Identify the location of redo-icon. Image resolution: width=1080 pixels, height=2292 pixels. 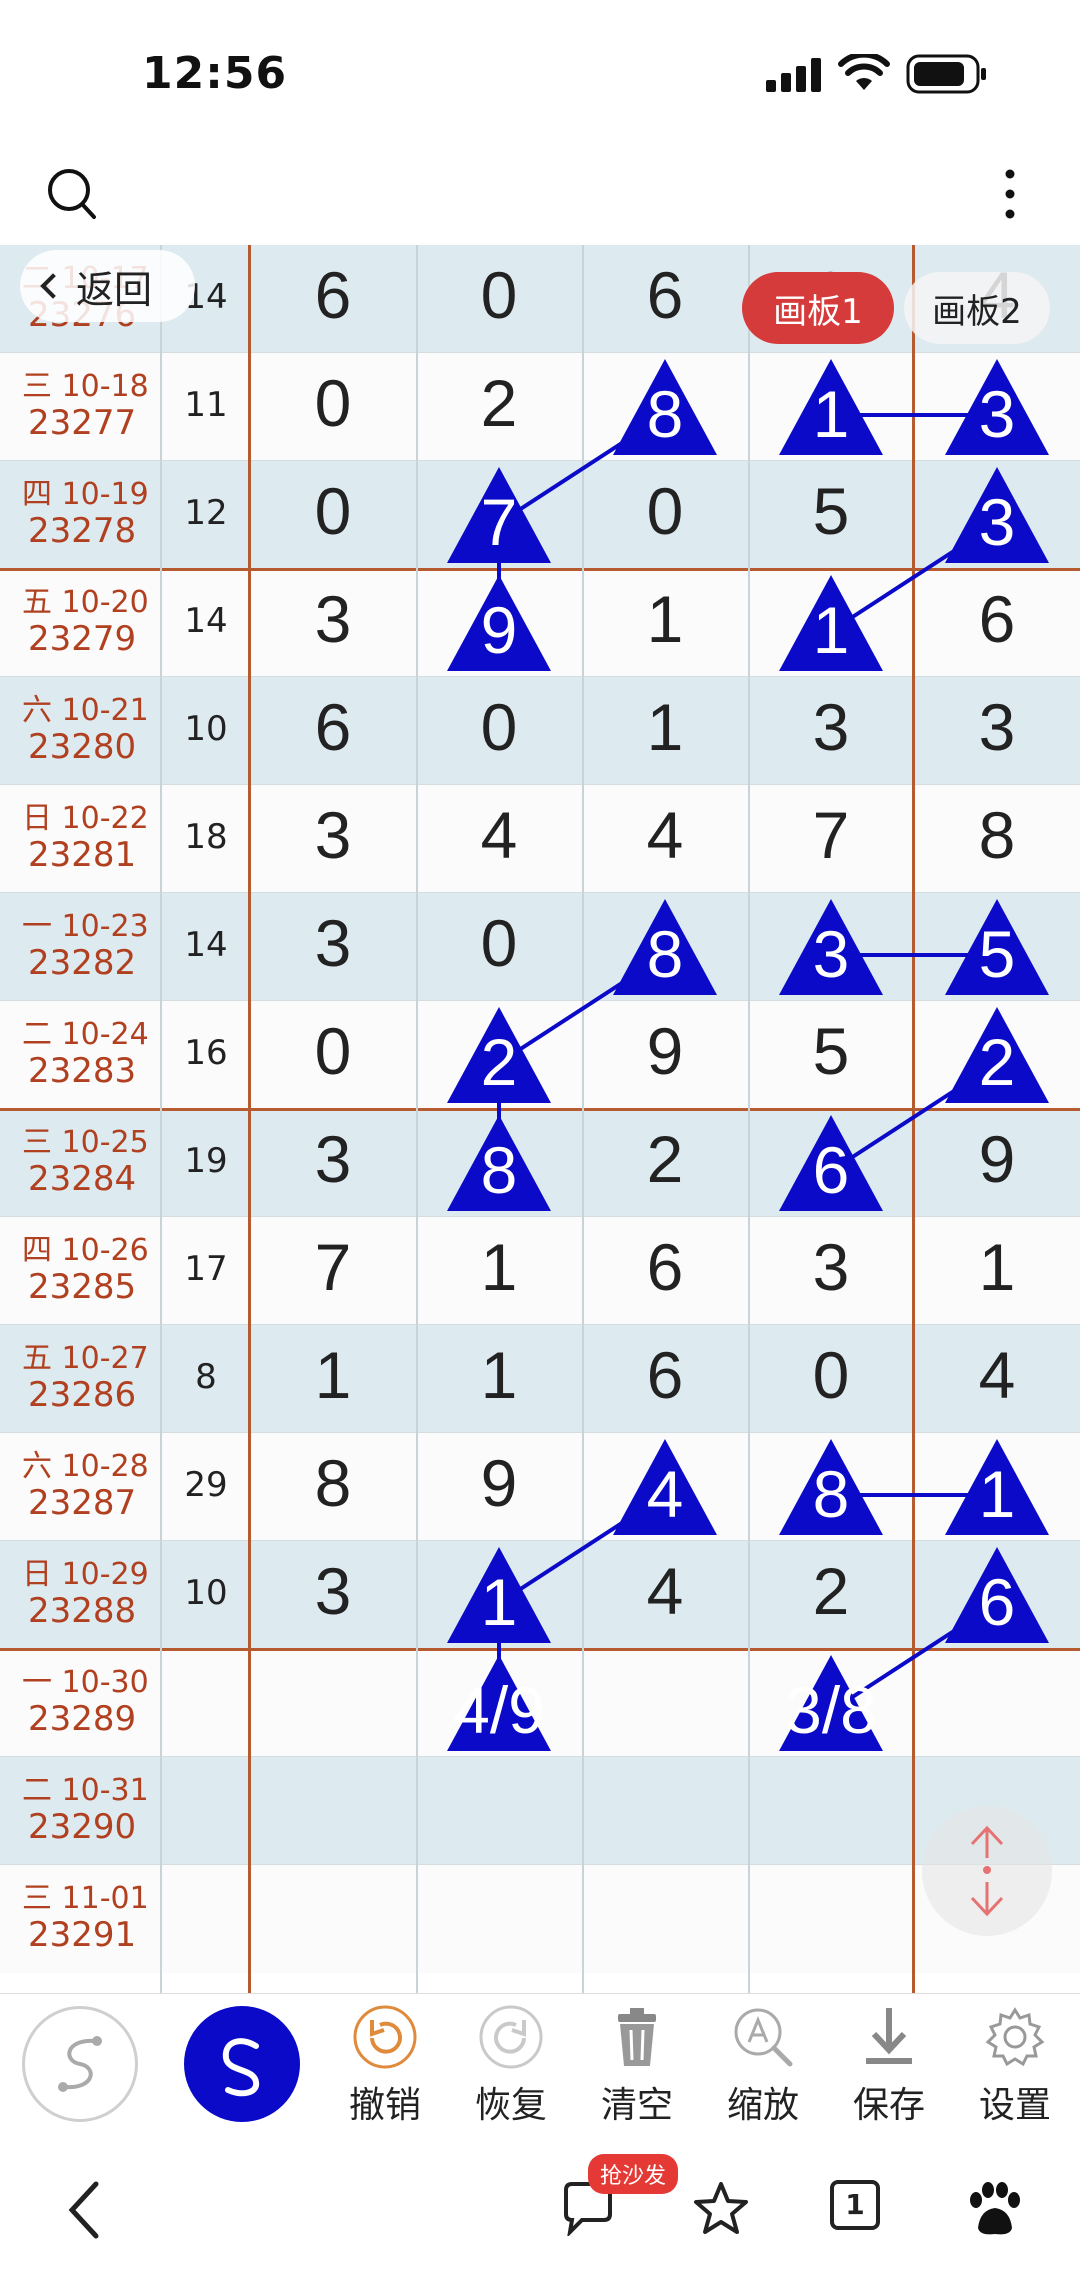
(511, 2037).